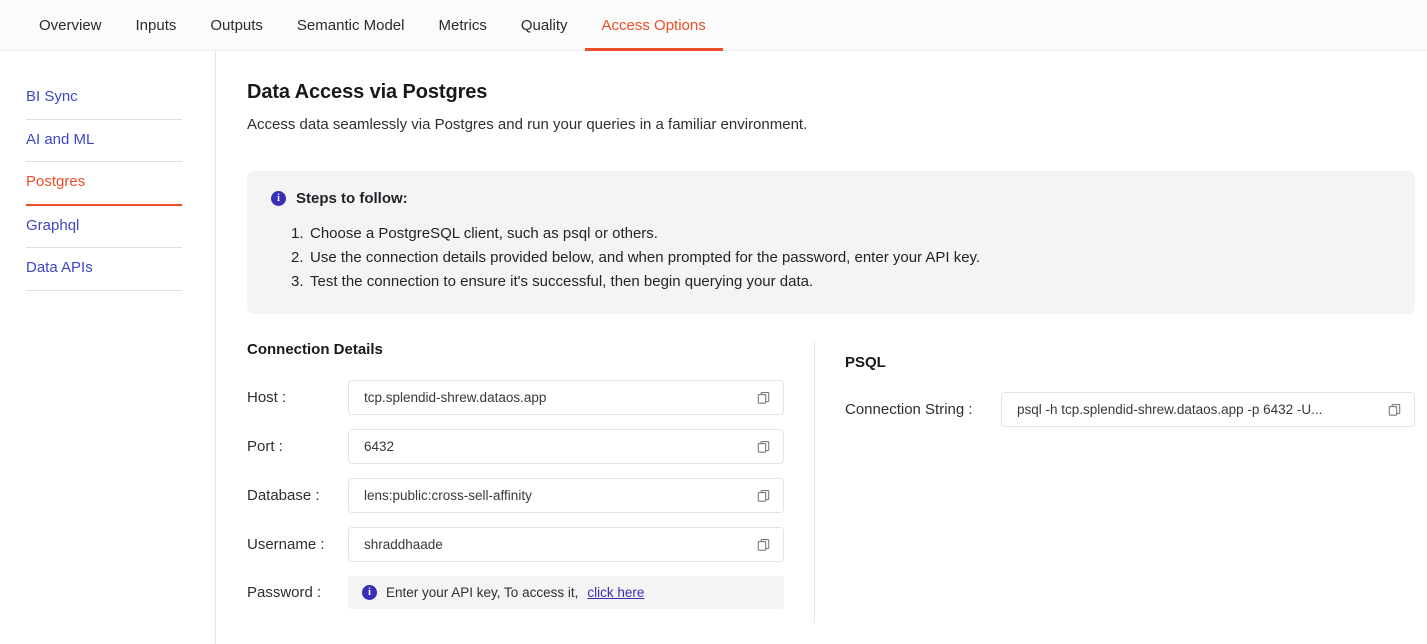 The width and height of the screenshot is (1427, 644). I want to click on page-title: Data Access via Postgres, so click(367, 92).